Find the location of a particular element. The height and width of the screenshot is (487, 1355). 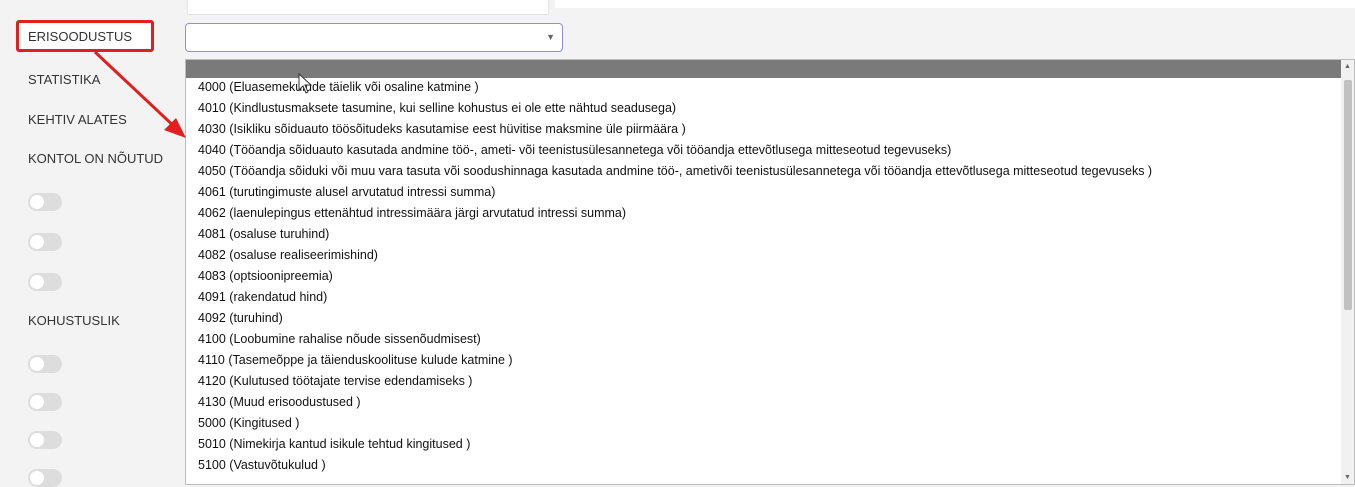

dropdown-option: 4081 (osaluse turuhind) is located at coordinates (263, 234).